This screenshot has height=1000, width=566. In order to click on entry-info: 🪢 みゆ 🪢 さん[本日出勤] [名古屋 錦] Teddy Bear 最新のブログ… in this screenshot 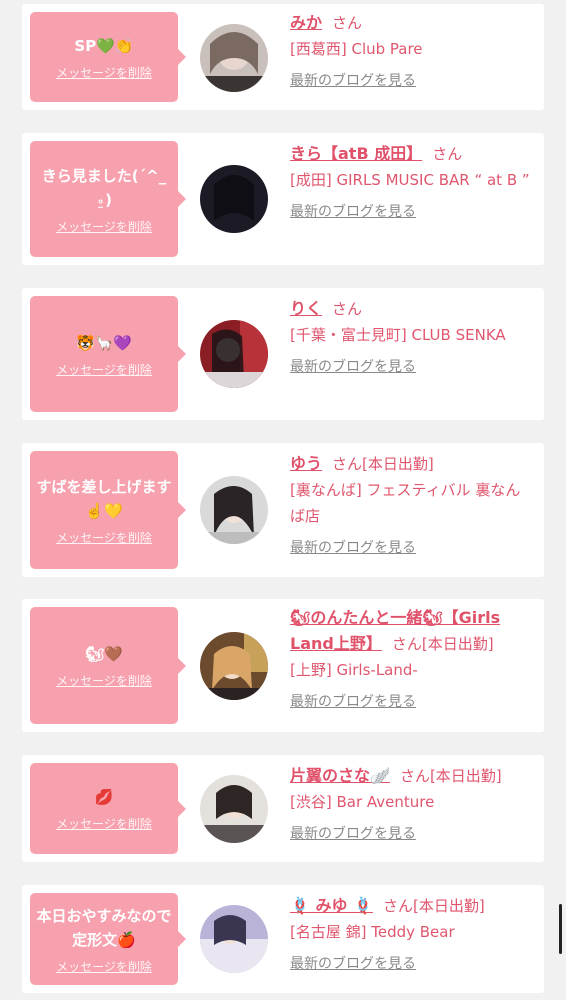, I will do `click(412, 935)`.